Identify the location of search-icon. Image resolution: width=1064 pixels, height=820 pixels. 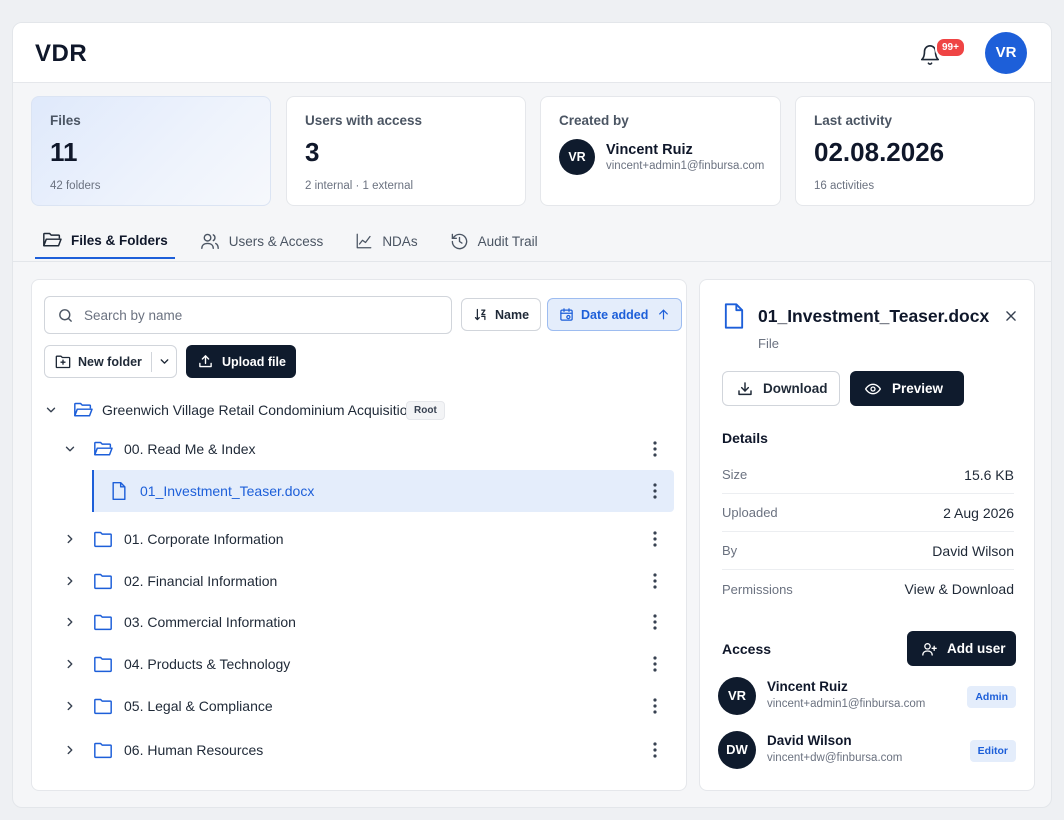
(65, 315).